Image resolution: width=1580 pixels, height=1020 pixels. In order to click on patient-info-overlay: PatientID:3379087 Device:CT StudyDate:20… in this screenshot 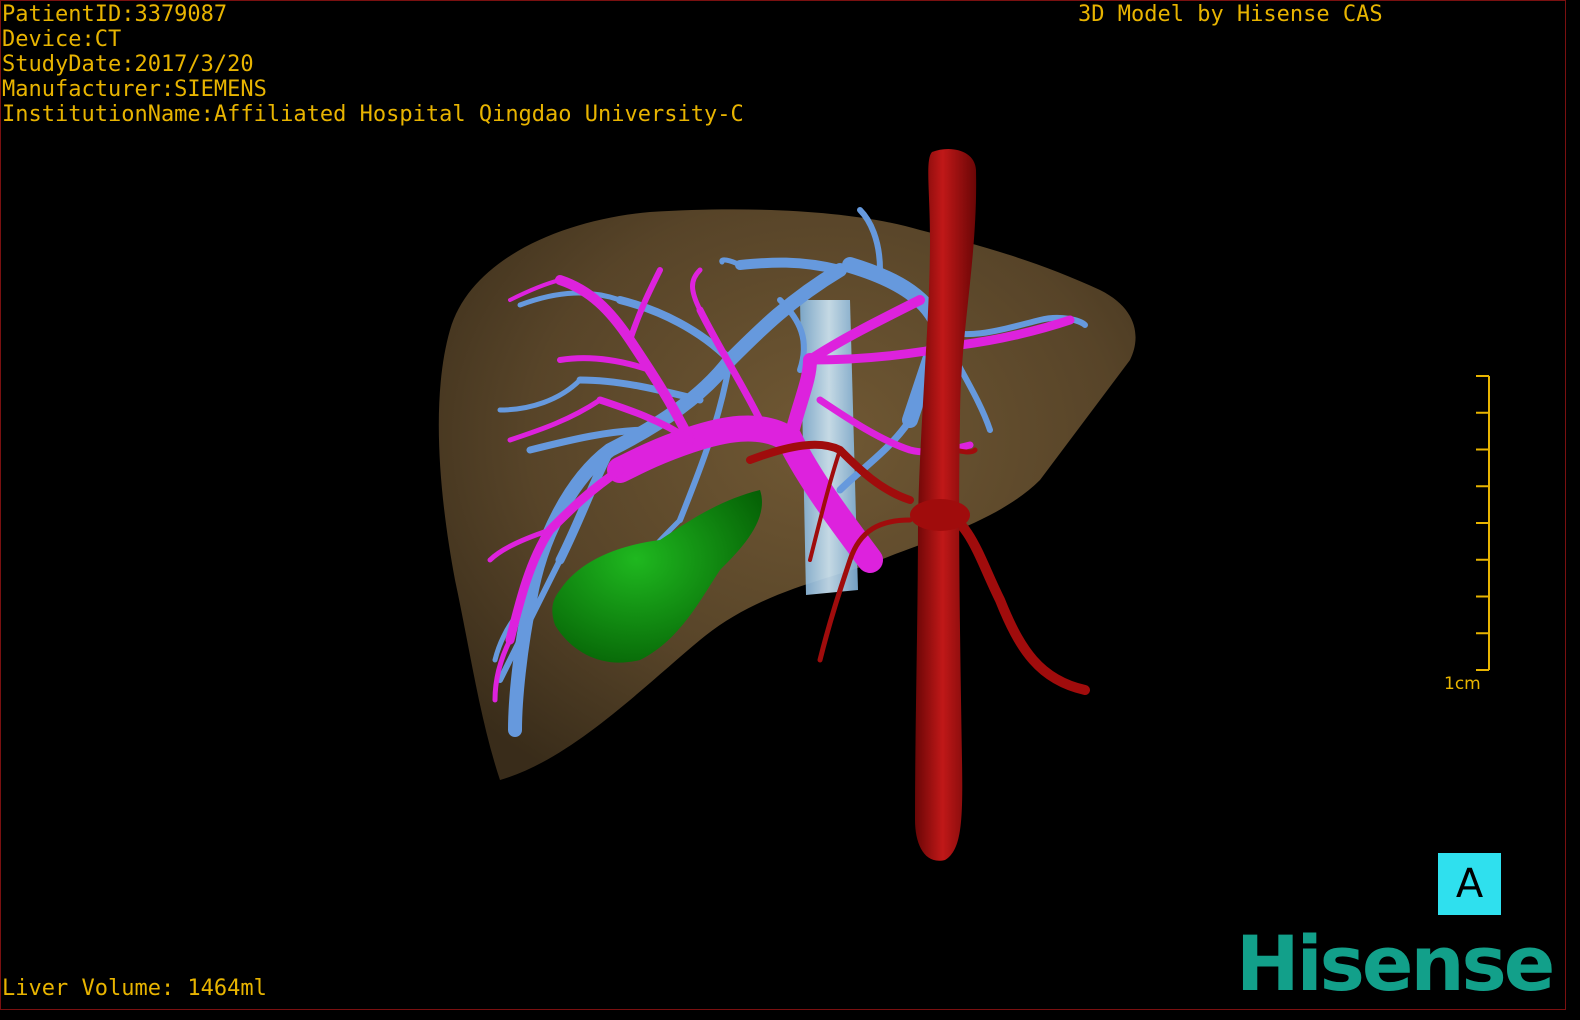, I will do `click(373, 64)`.